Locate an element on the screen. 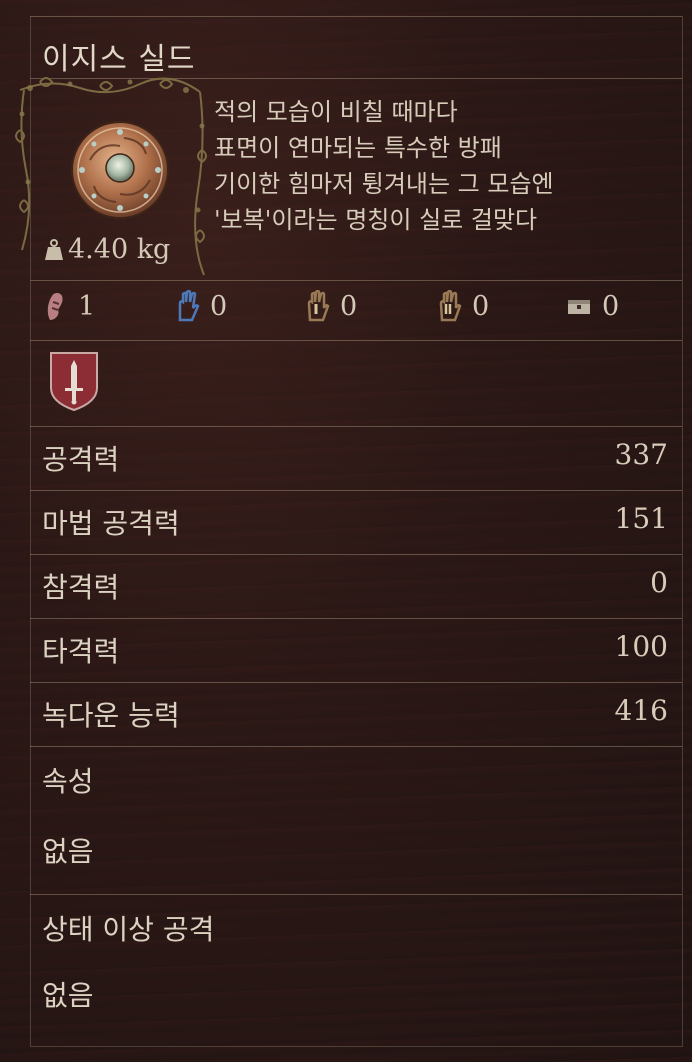 The image size is (692, 1062). description-line: 기이한 힘마저 튕겨내는 그 모습엔 is located at coordinates (384, 184).